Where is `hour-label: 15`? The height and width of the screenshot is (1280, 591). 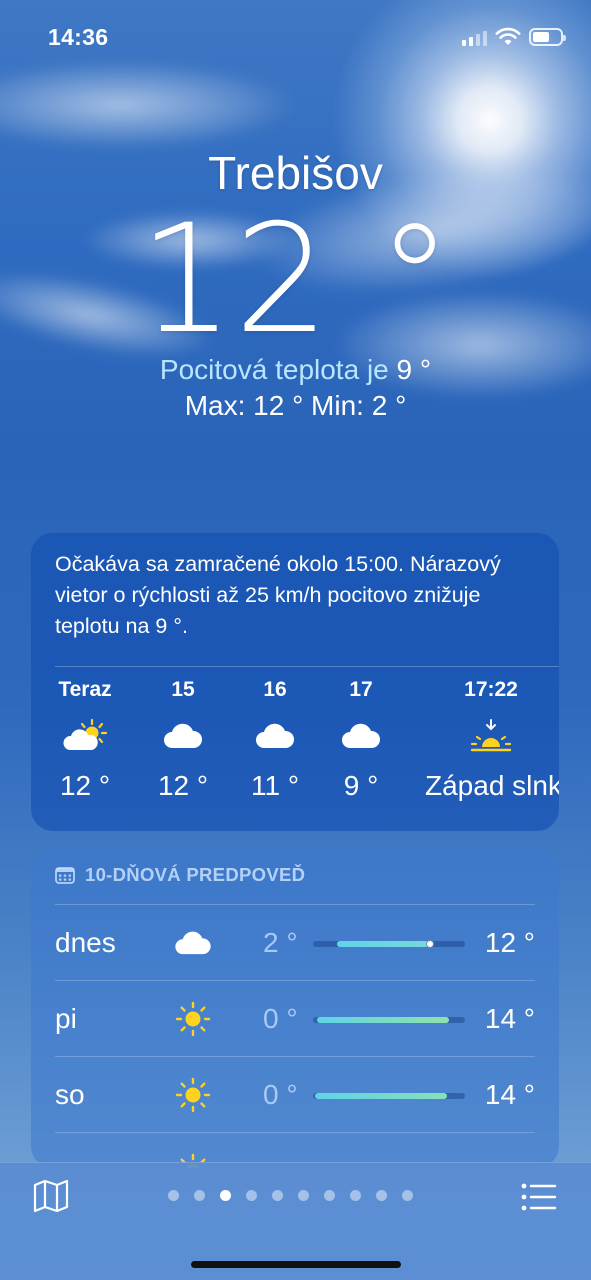
hour-label: 15 is located at coordinates (183, 689).